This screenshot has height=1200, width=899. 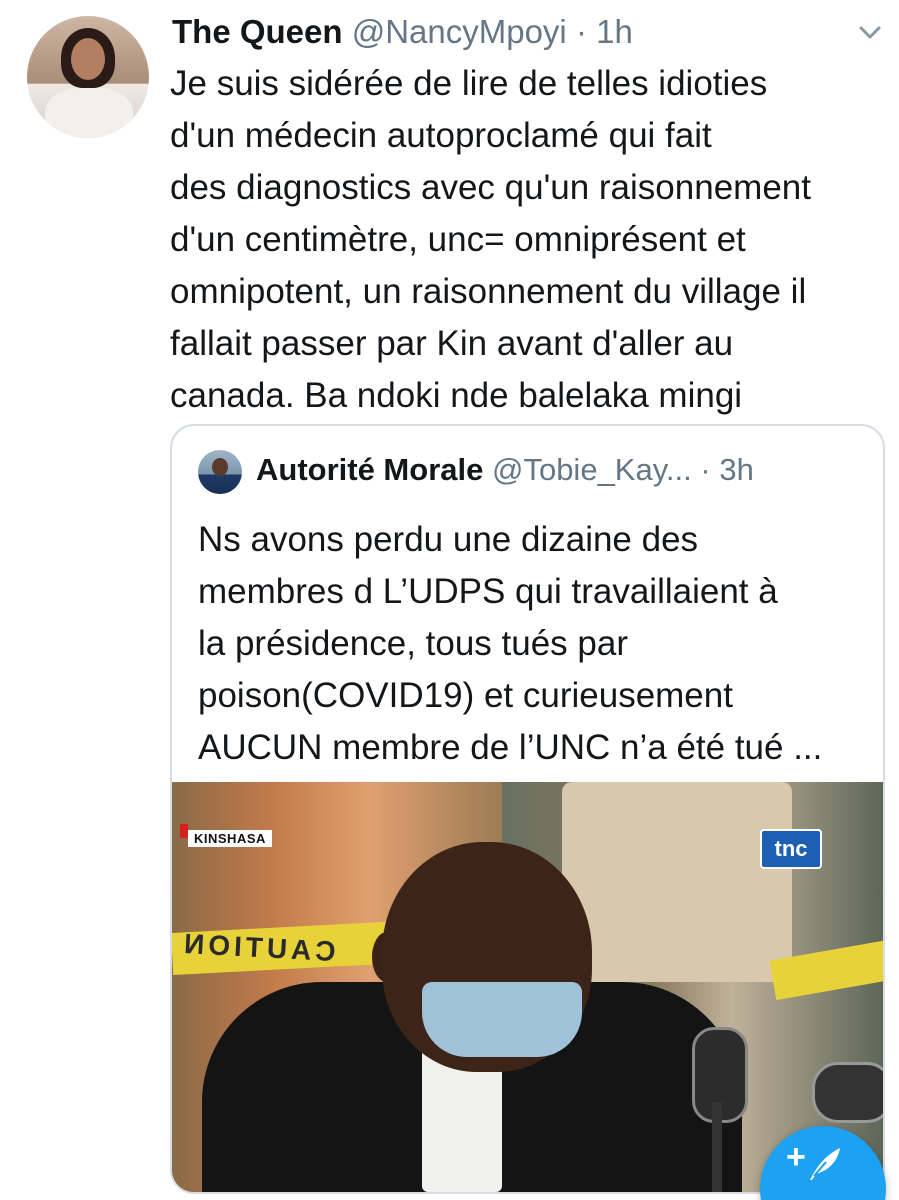 What do you see at coordinates (796, 1157) in the screenshot?
I see `plus-icon: +` at bounding box center [796, 1157].